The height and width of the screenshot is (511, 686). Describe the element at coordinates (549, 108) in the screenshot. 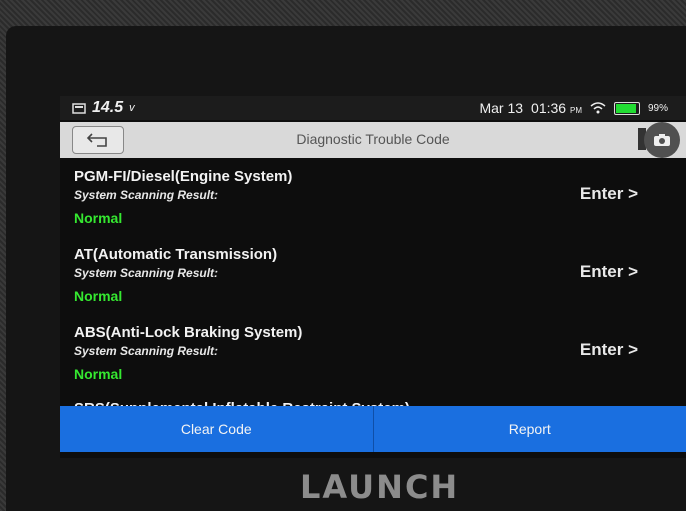

I see `status-time-value: 01:36` at that location.